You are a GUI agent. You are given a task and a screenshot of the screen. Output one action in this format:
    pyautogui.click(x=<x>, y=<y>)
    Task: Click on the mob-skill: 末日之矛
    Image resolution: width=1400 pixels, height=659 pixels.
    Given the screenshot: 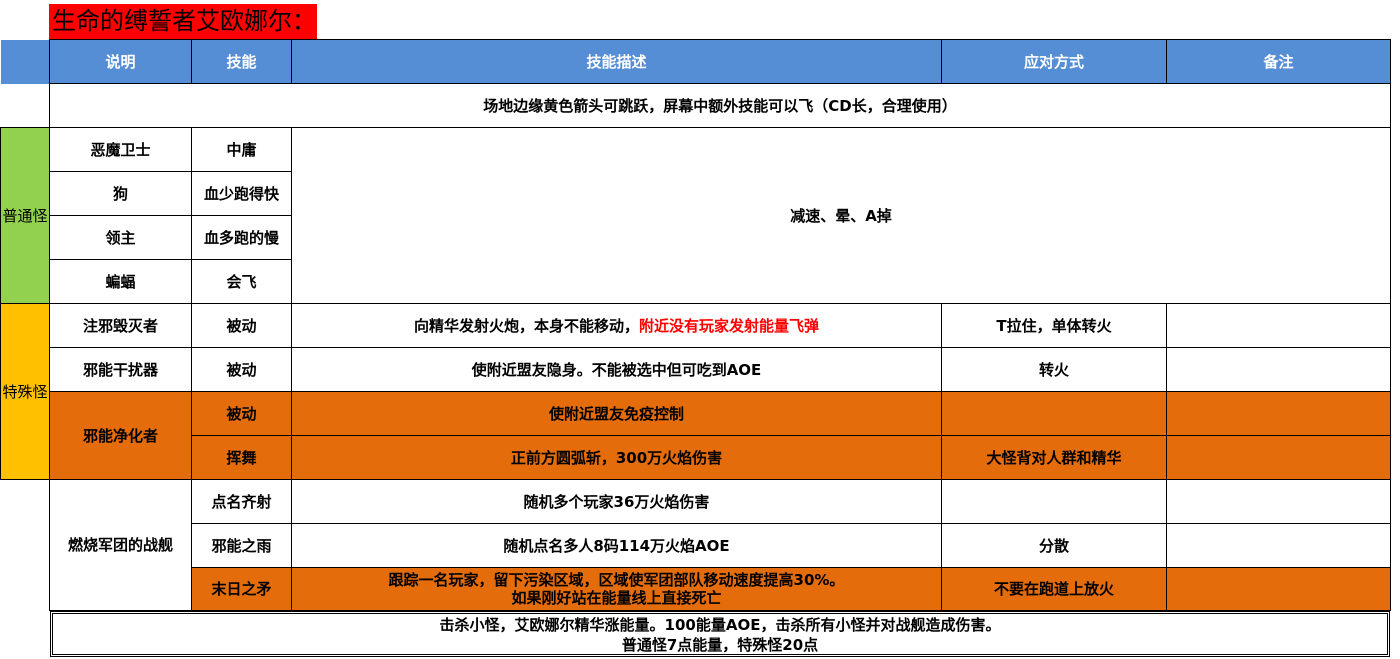 What is the action you would take?
    pyautogui.click(x=241, y=589)
    